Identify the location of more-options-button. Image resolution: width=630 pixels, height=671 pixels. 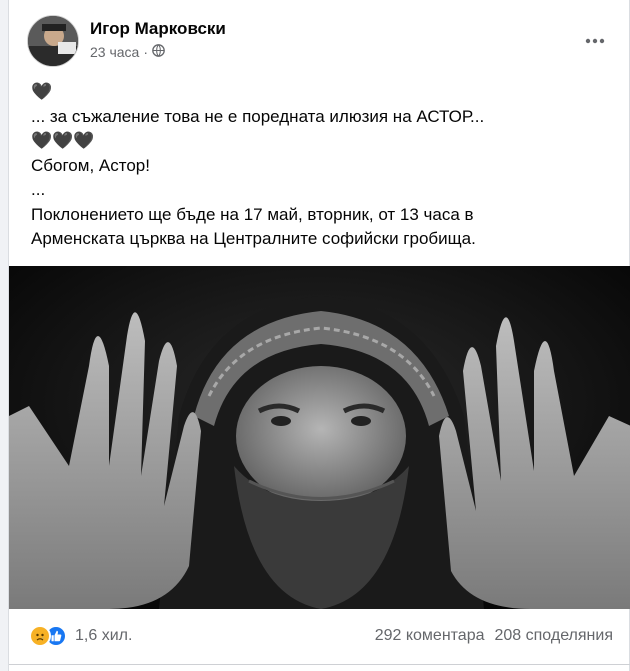
(595, 41).